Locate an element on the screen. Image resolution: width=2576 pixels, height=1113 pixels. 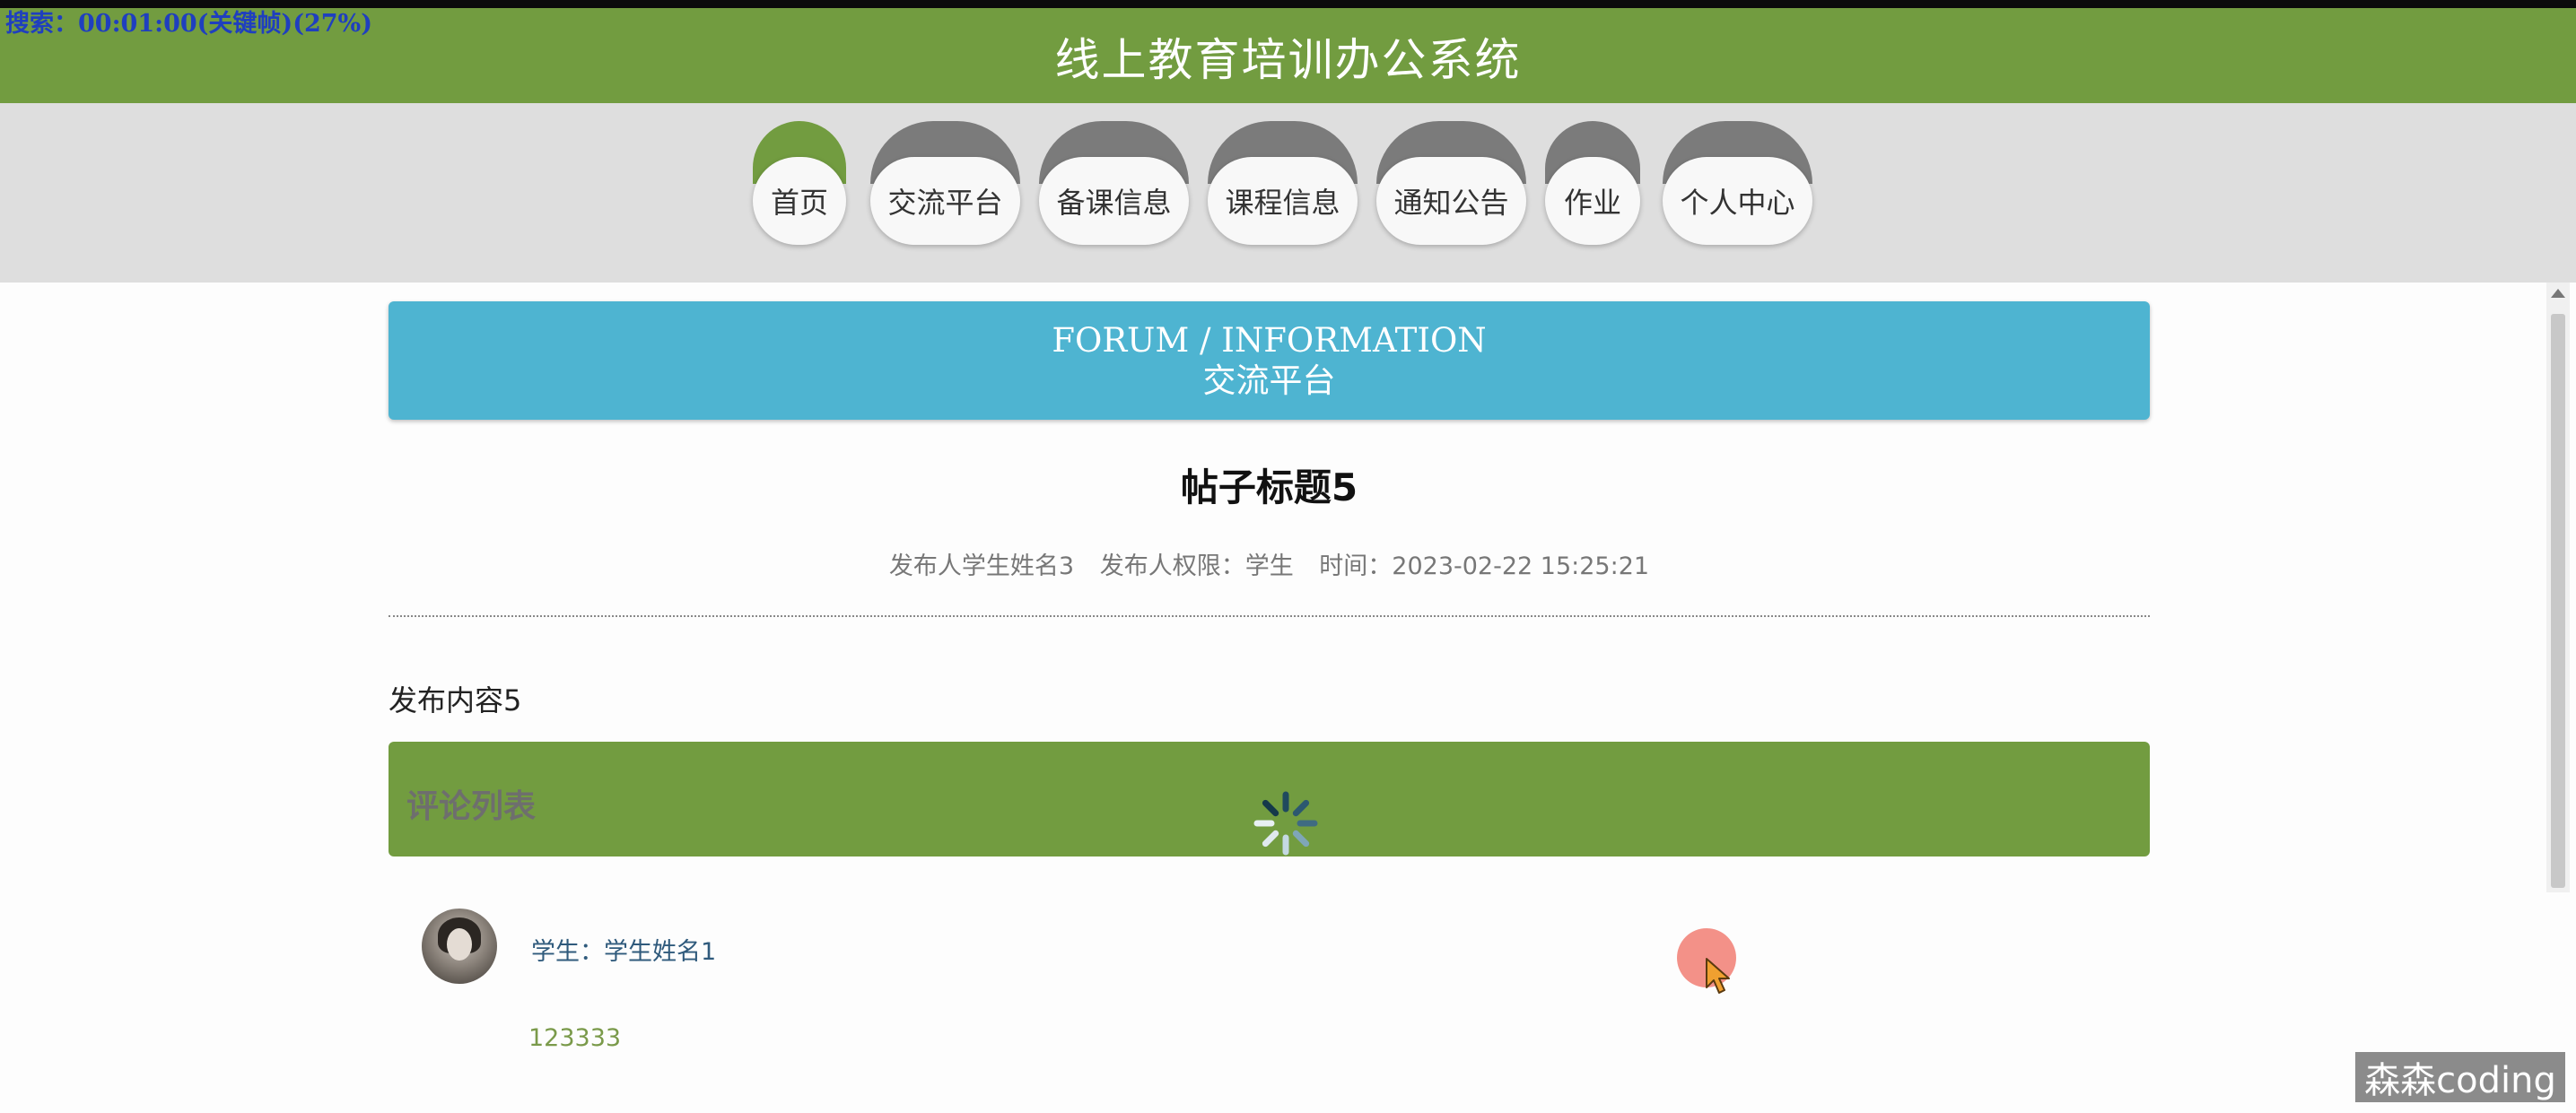
nav-item-profile: 个人中心 is located at coordinates (1737, 186).